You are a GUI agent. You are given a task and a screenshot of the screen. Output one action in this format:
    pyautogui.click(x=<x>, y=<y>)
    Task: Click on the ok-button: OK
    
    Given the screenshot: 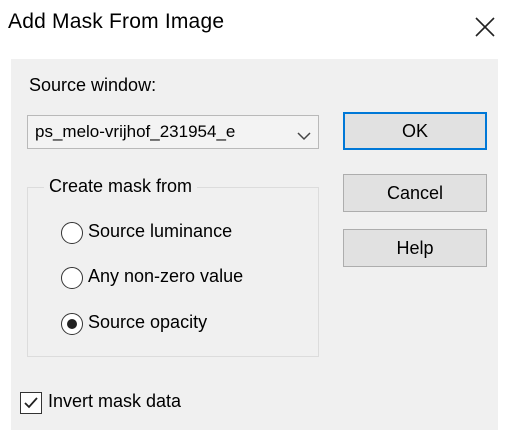 What is the action you would take?
    pyautogui.click(x=415, y=131)
    